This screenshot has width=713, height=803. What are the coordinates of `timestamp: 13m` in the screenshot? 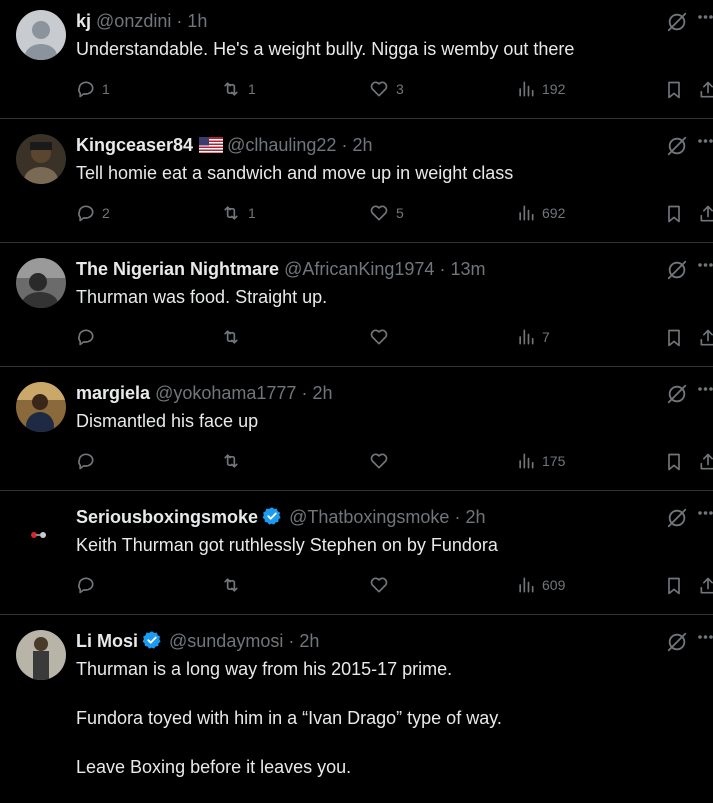 It's located at (467, 269).